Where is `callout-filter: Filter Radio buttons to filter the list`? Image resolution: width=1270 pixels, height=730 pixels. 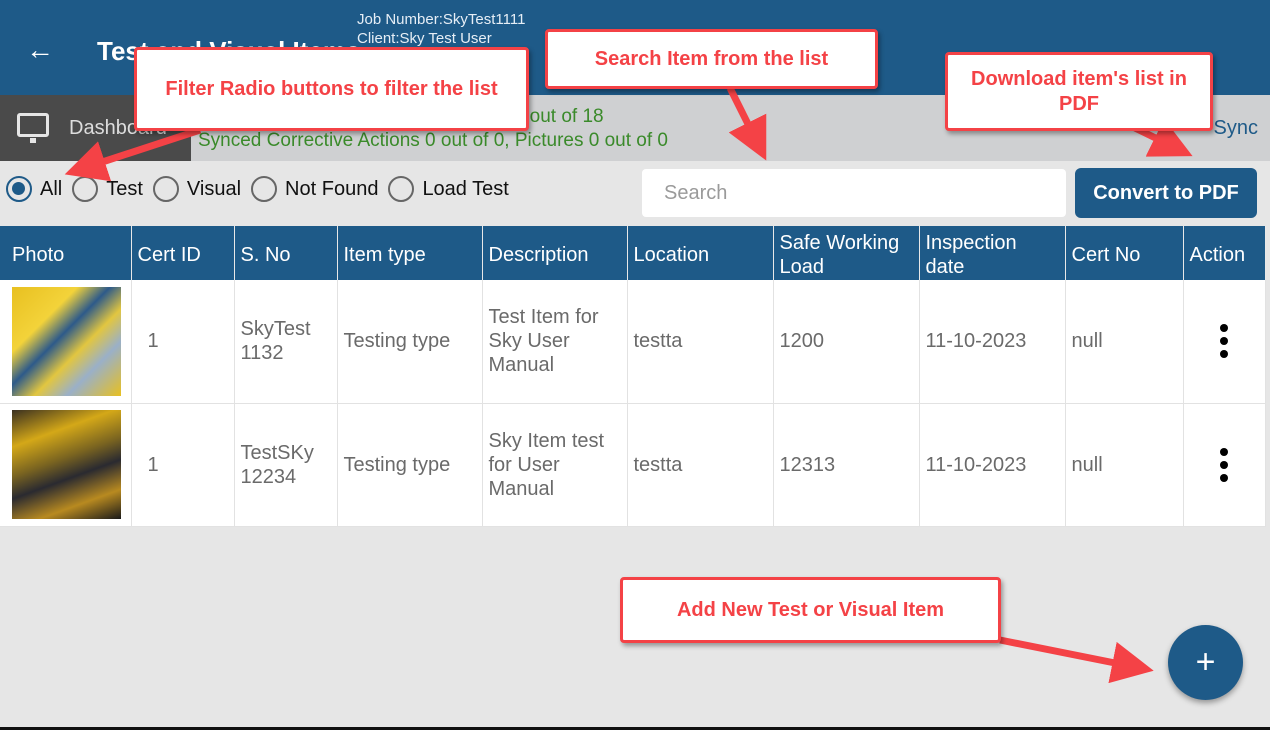 callout-filter: Filter Radio buttons to filter the list is located at coordinates (331, 89).